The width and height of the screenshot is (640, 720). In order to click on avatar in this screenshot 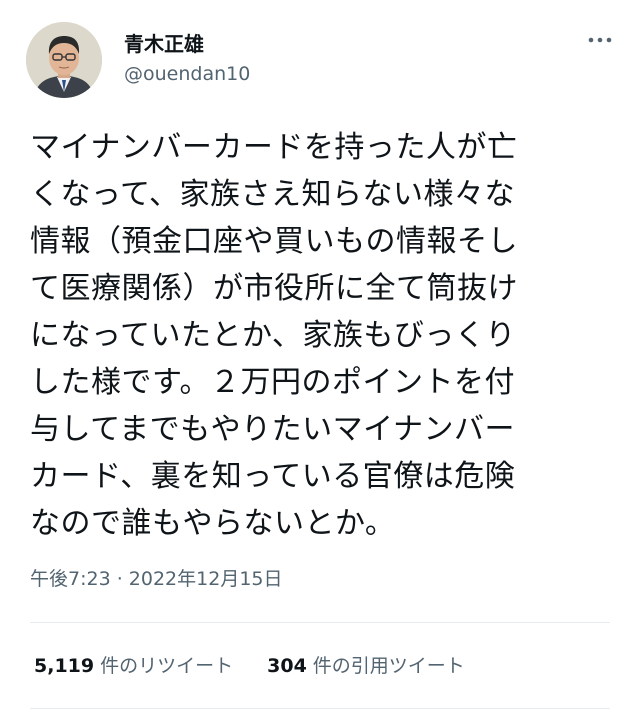, I will do `click(64, 60)`.